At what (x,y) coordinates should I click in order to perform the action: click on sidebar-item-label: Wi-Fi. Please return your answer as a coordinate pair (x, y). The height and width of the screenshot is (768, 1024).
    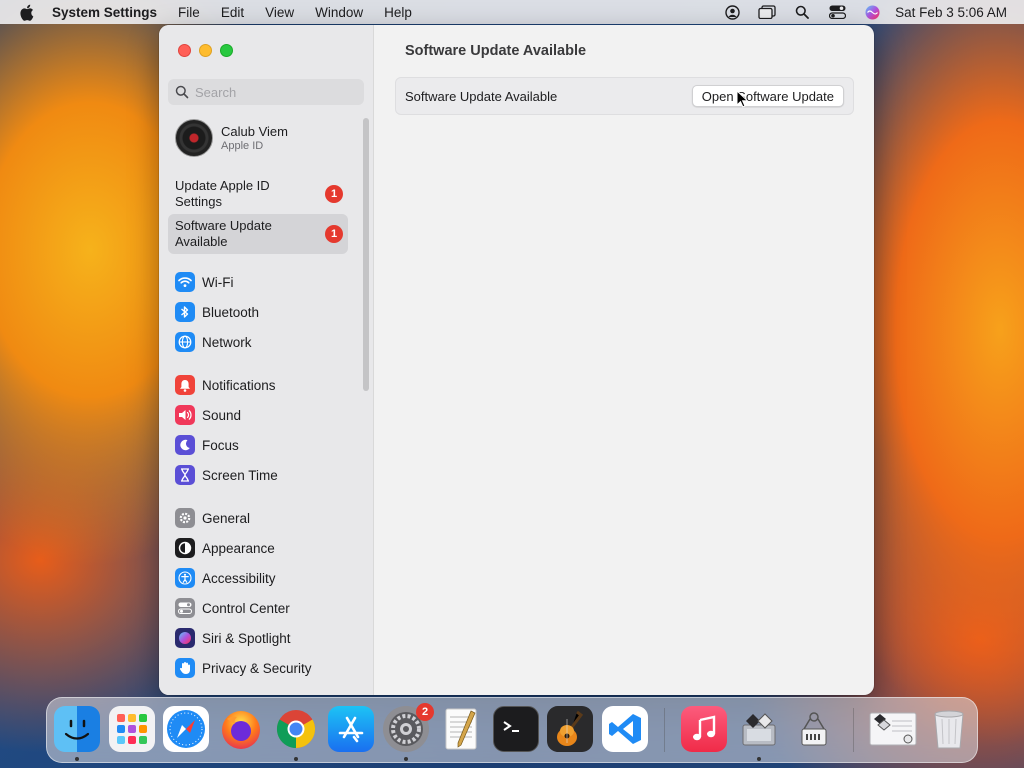
    Looking at the image, I should click on (218, 282).